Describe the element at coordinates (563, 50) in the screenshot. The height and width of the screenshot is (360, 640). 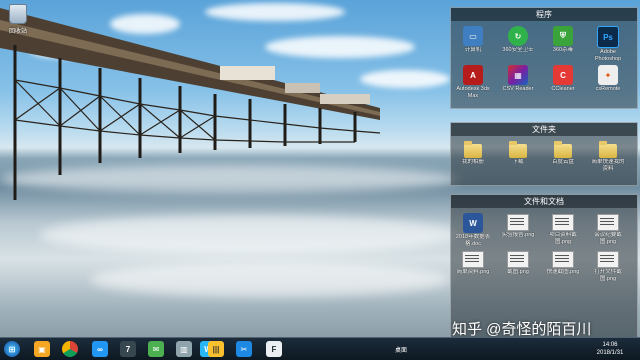
I see `program-label: 360杀毒` at that location.